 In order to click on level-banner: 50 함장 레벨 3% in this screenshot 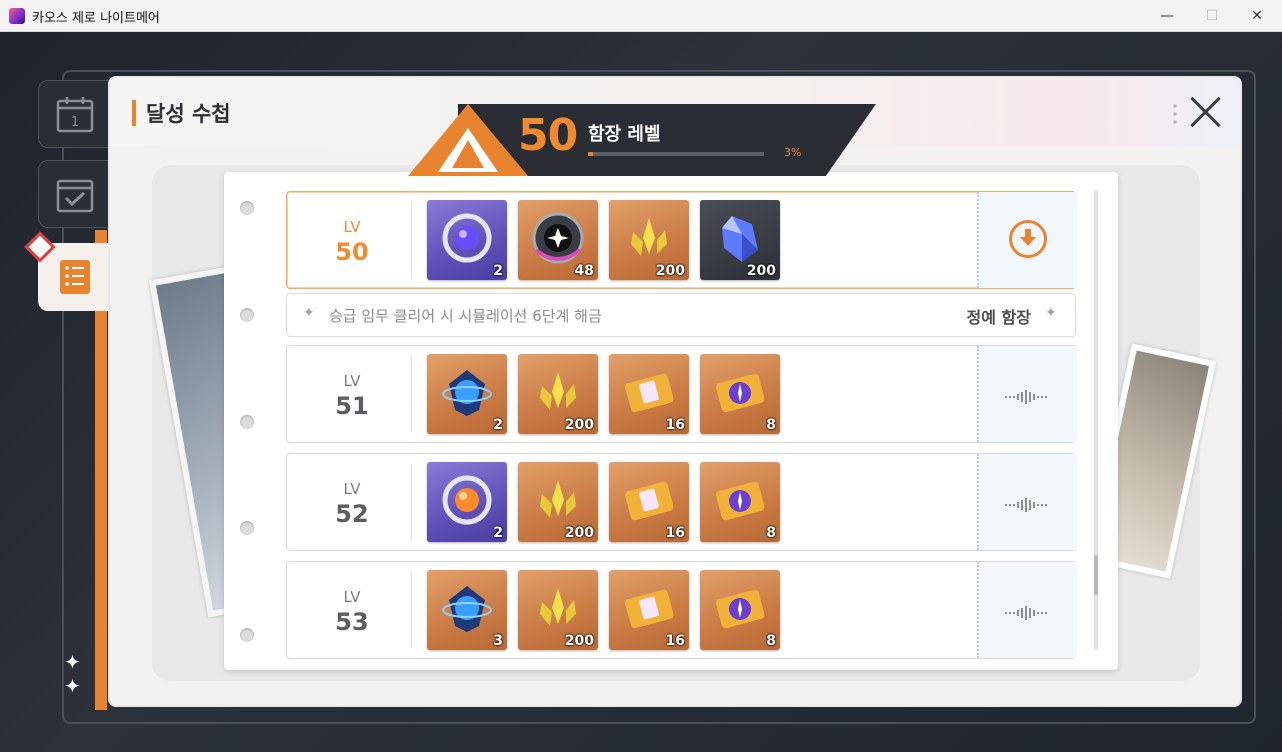, I will do `click(643, 140)`.